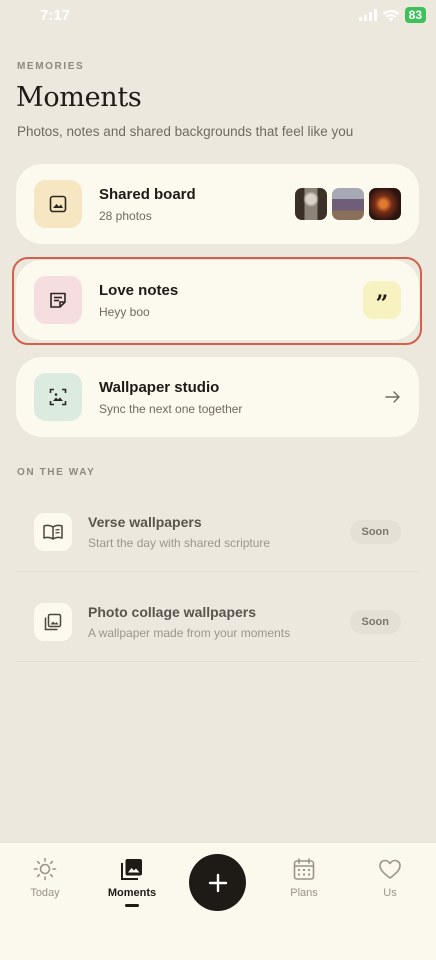 The height and width of the screenshot is (960, 436). I want to click on book-icon, so click(53, 531).